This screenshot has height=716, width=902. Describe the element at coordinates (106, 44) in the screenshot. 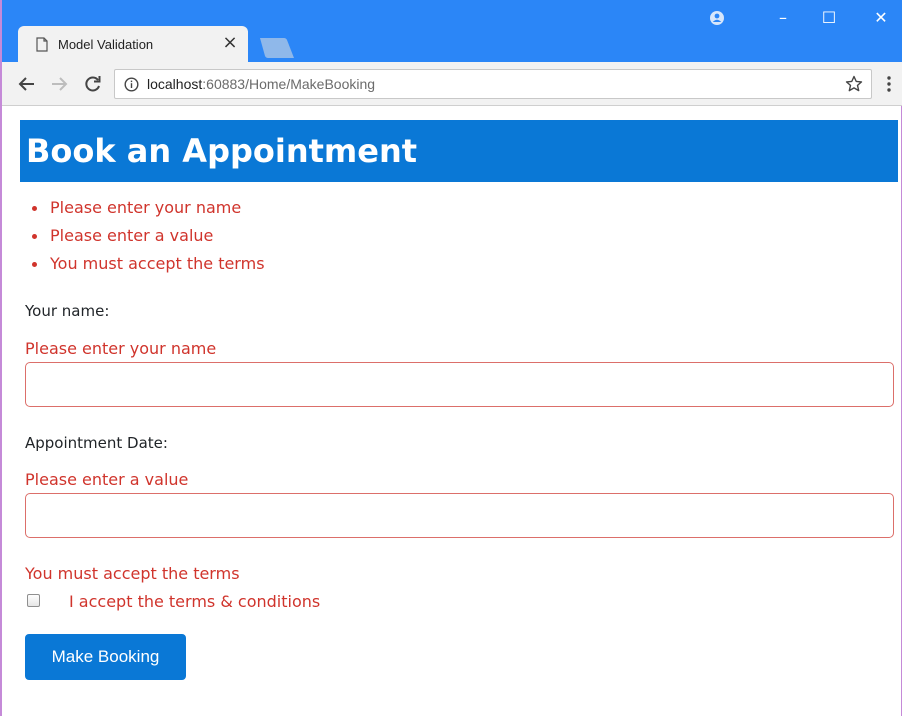

I see `tab-title: Model Validation` at that location.